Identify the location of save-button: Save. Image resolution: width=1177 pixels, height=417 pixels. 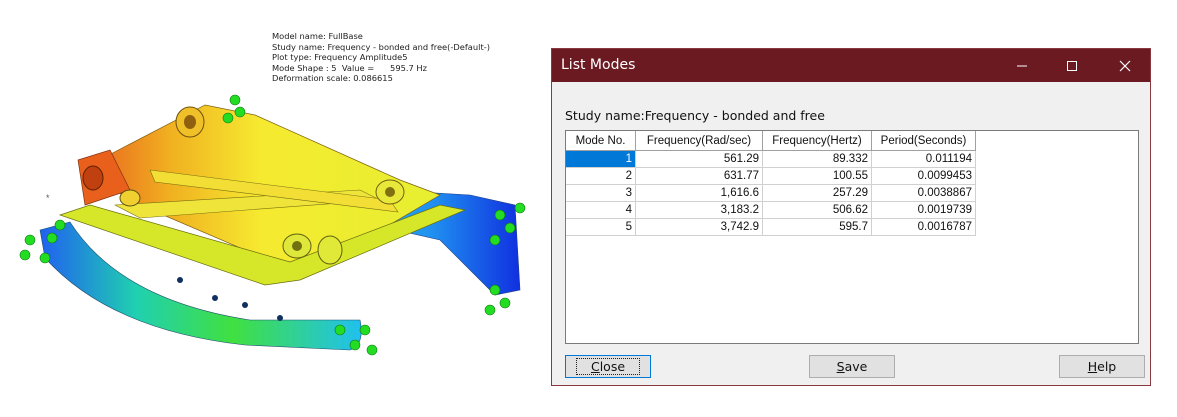
(852, 366).